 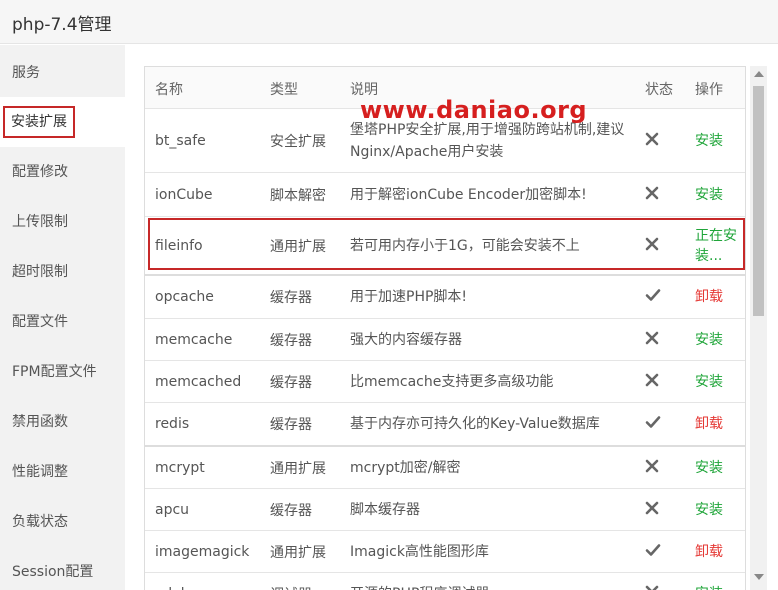 What do you see at coordinates (452, 381) in the screenshot?
I see `extension-desc: 比memcache支持更多高级功能` at bounding box center [452, 381].